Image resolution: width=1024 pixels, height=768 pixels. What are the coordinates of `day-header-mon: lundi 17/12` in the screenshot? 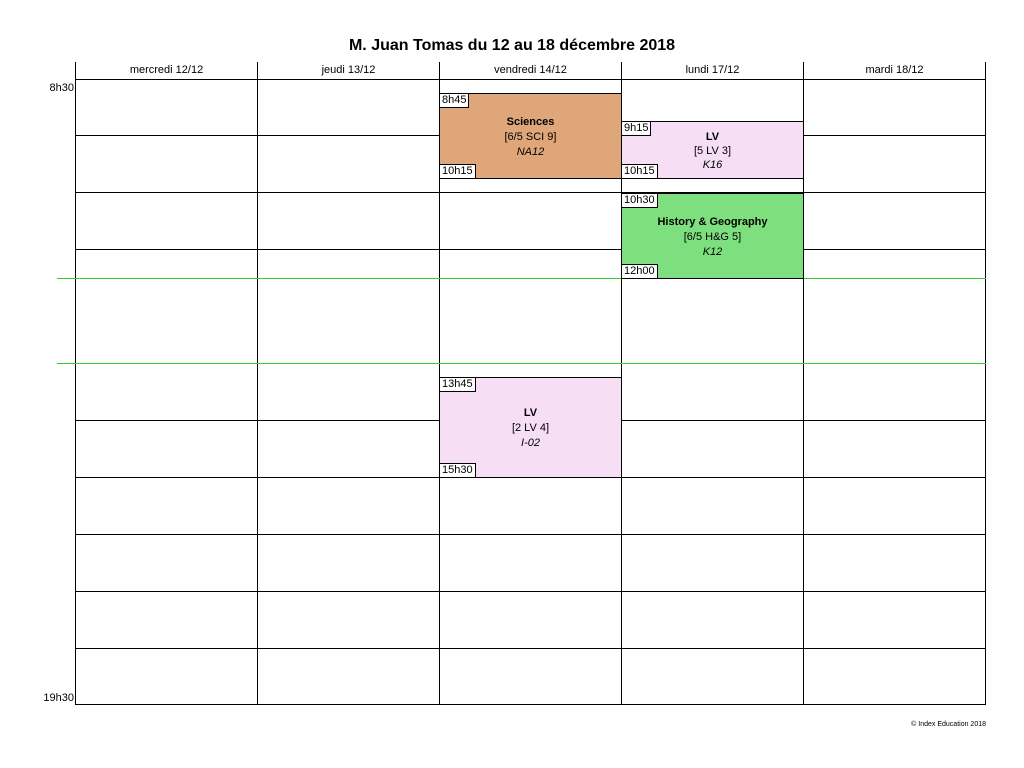 It's located at (712, 70).